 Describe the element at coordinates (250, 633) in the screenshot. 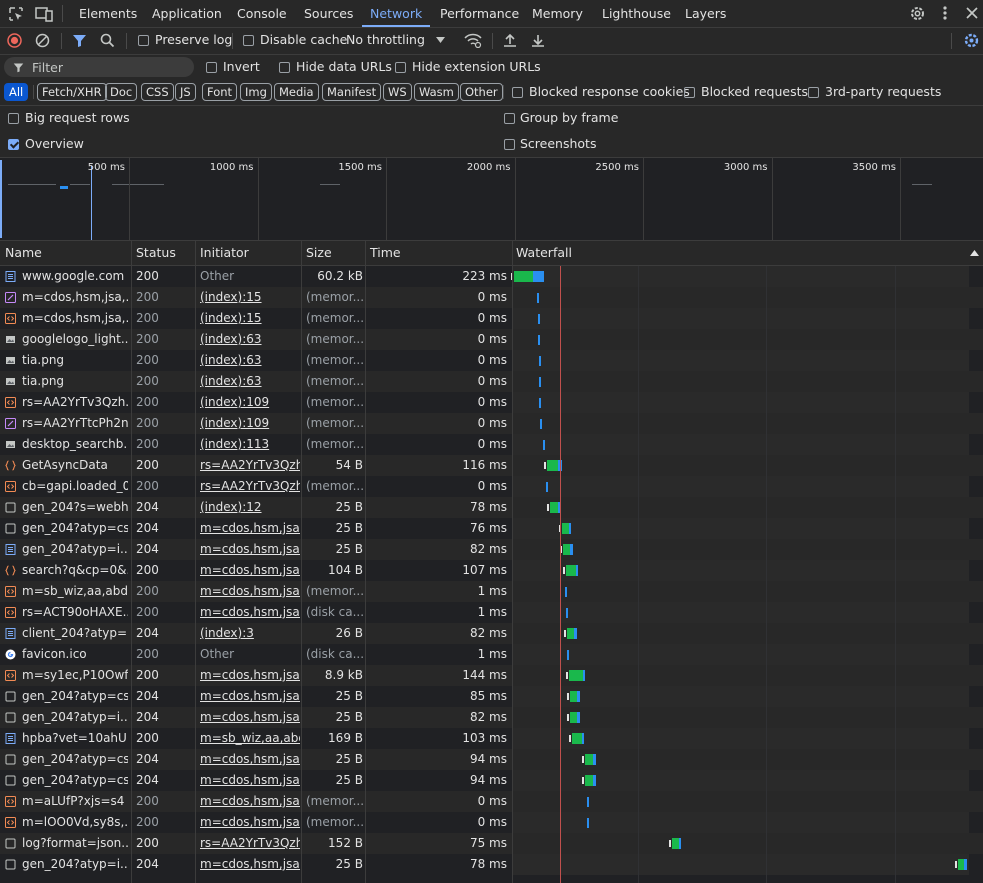

I see `request-initiator: (index):3` at that location.